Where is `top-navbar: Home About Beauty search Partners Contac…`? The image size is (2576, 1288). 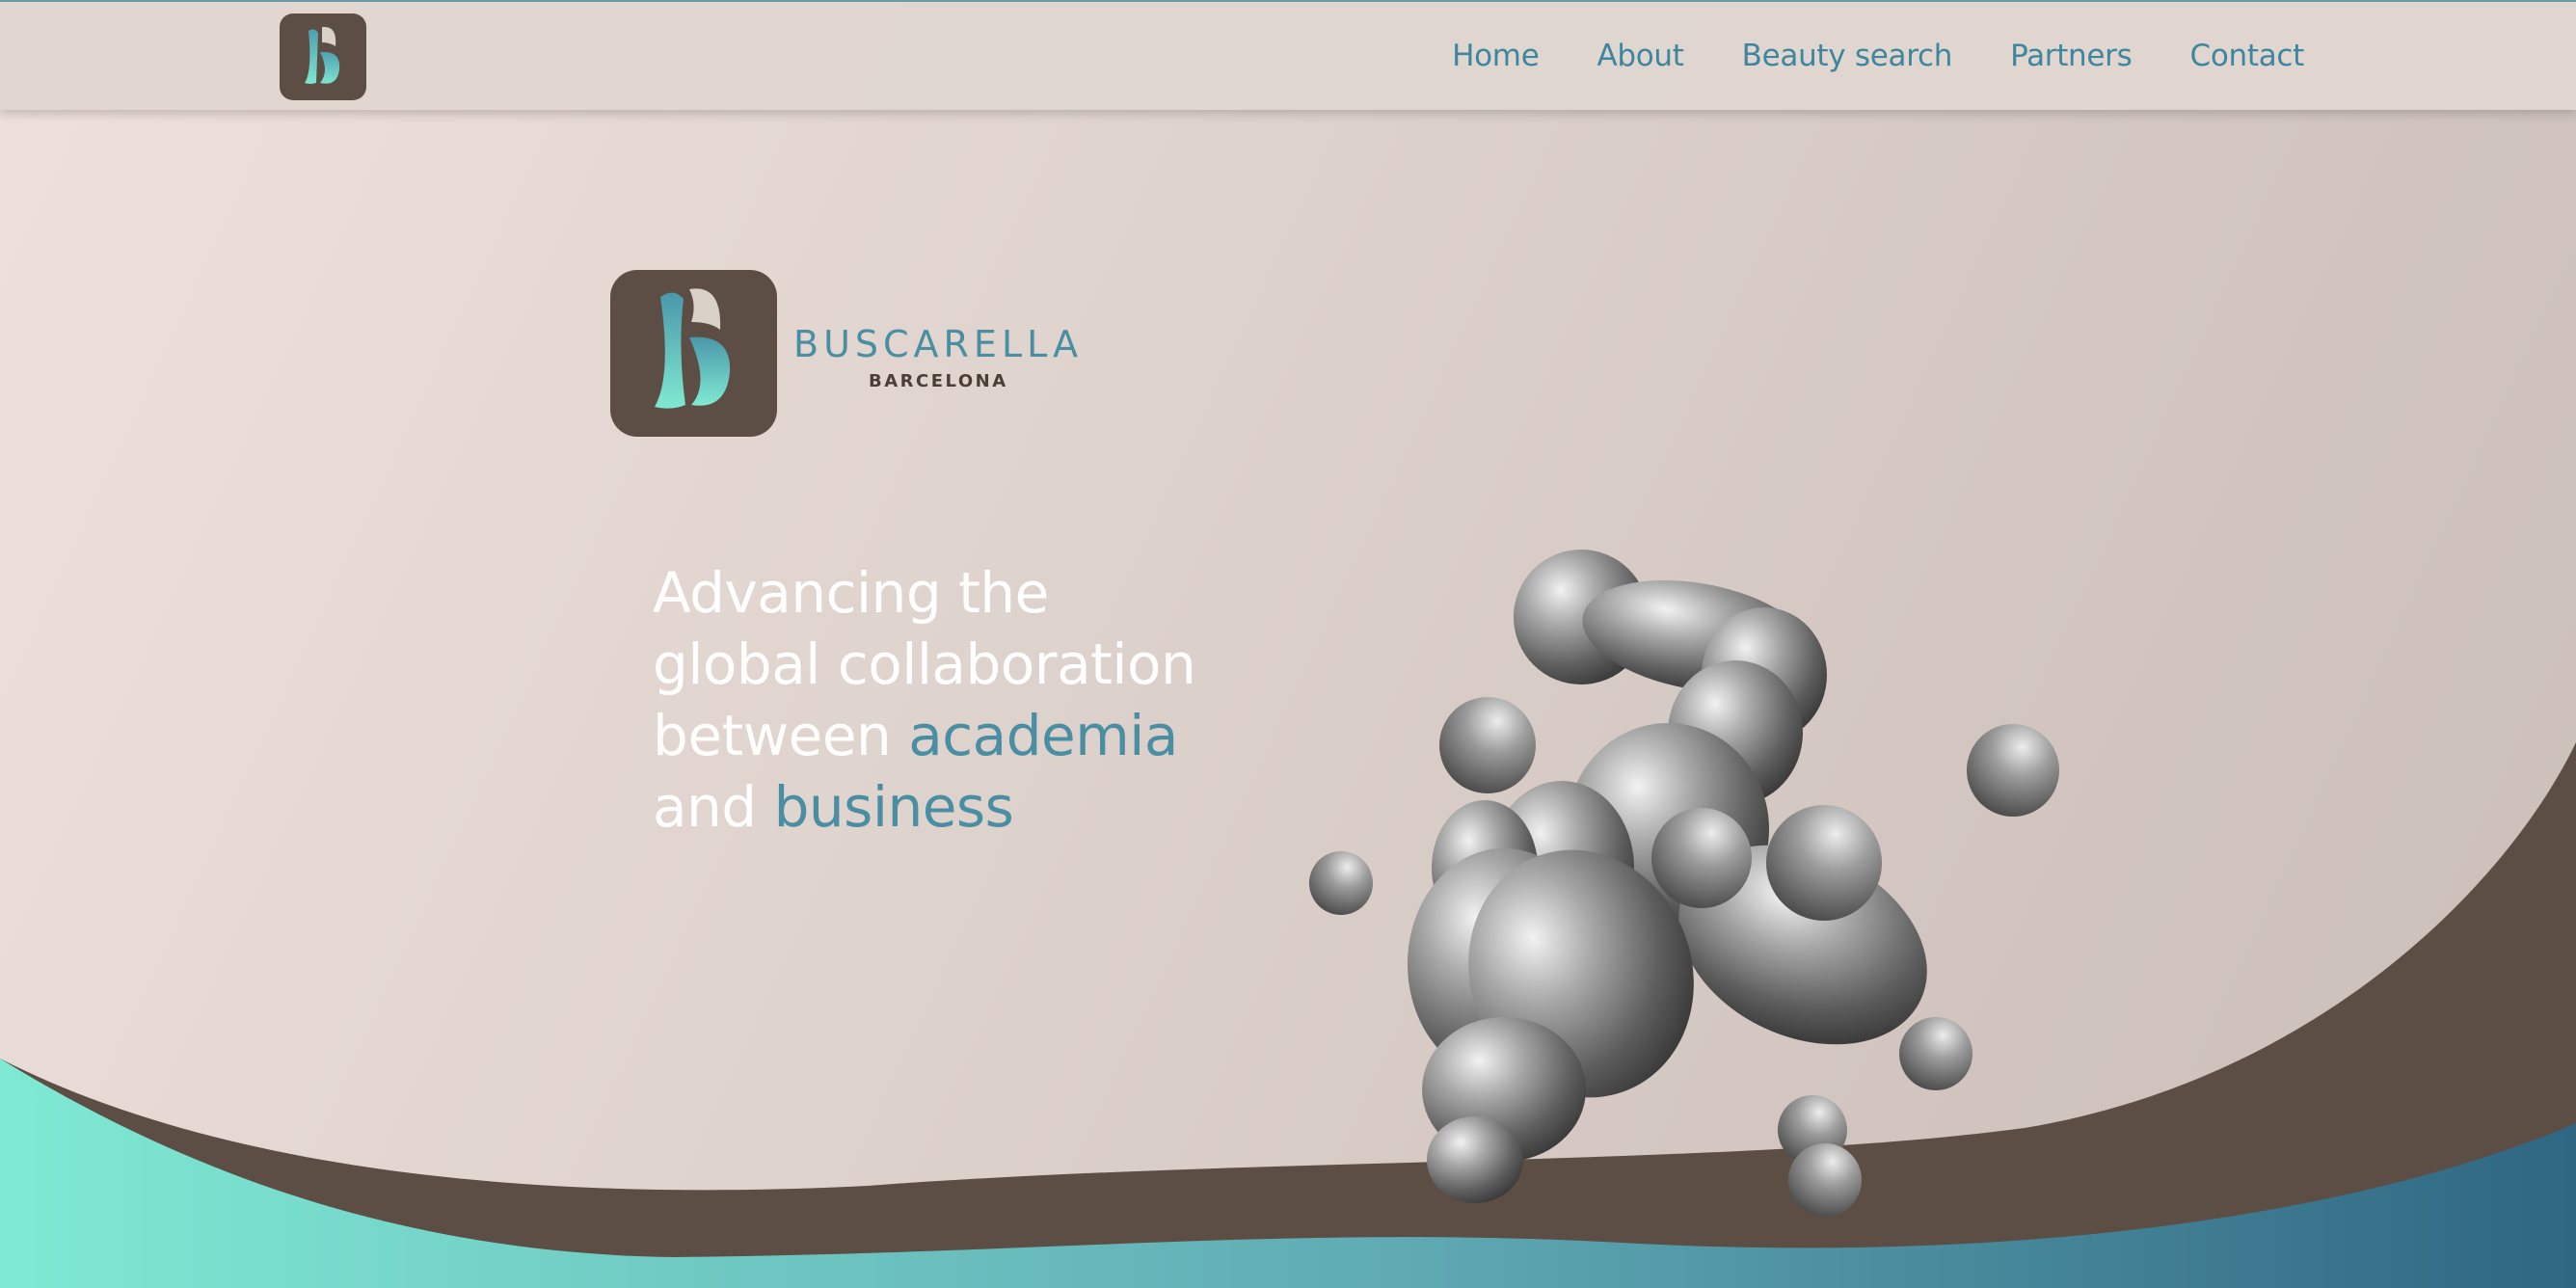
top-navbar: Home About Beauty search Partners Contac… is located at coordinates (1288, 55).